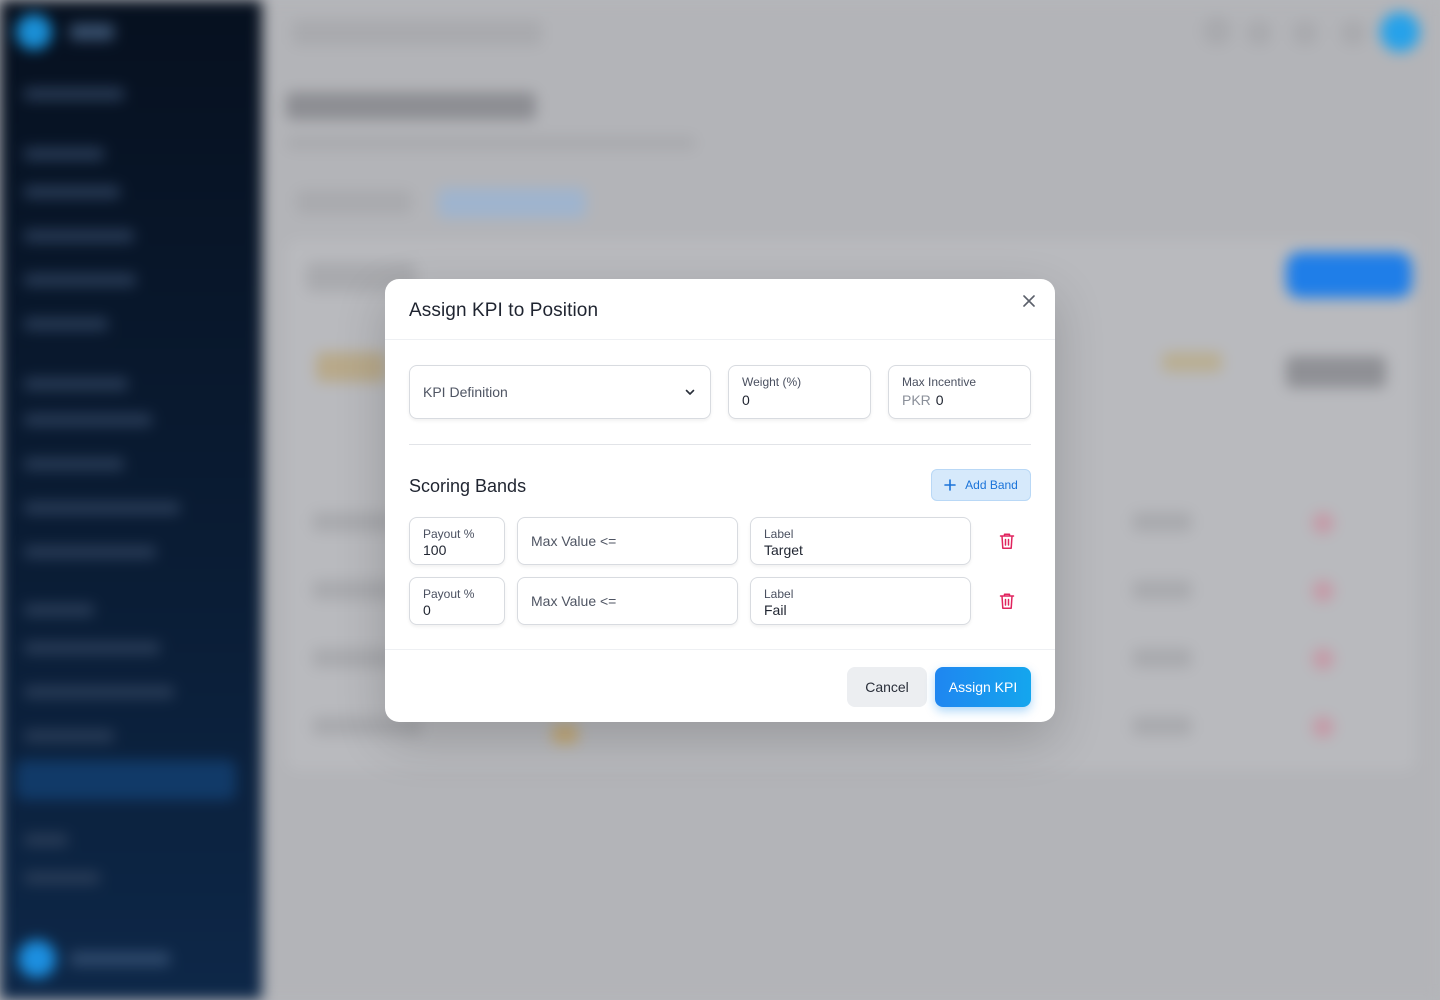 The width and height of the screenshot is (1440, 1000). What do you see at coordinates (690, 392) in the screenshot?
I see `chevron-down-icon` at bounding box center [690, 392].